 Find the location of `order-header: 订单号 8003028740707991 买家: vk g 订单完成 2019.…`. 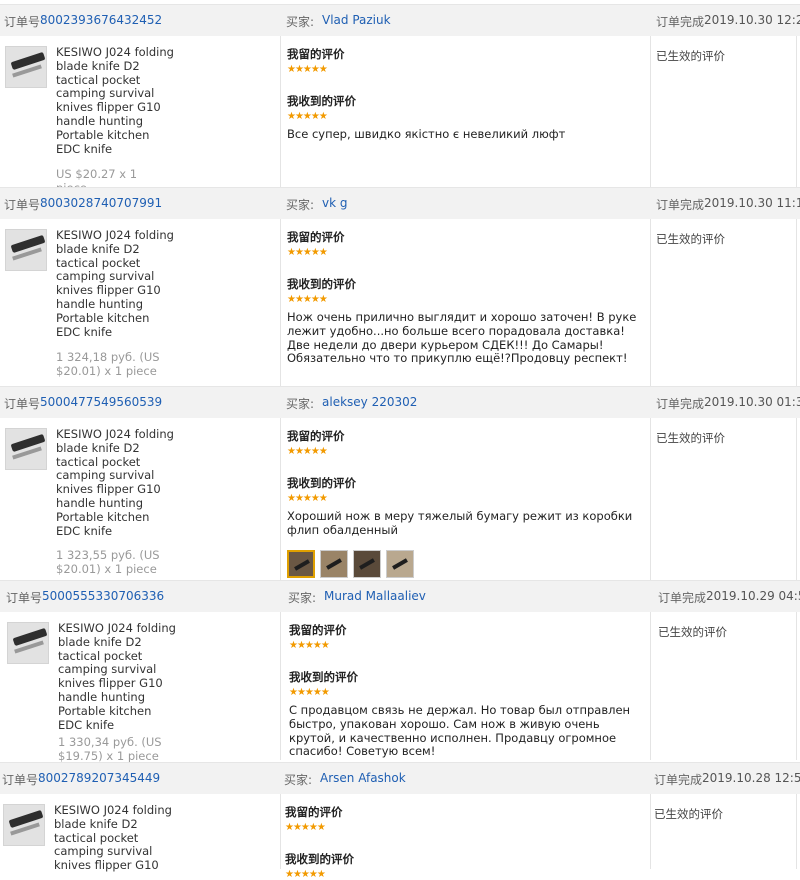

order-header: 订单号 8003028740707991 买家: vk g 订单完成 2019.… is located at coordinates (400, 203).